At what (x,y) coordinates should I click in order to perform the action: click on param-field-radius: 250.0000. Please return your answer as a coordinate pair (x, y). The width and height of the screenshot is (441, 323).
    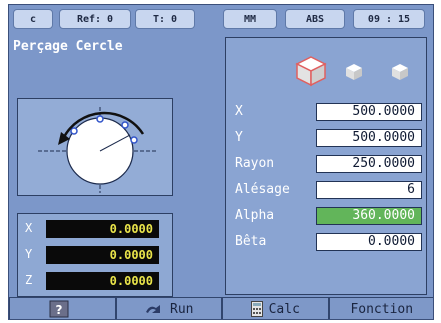
    Looking at the image, I should click on (369, 164).